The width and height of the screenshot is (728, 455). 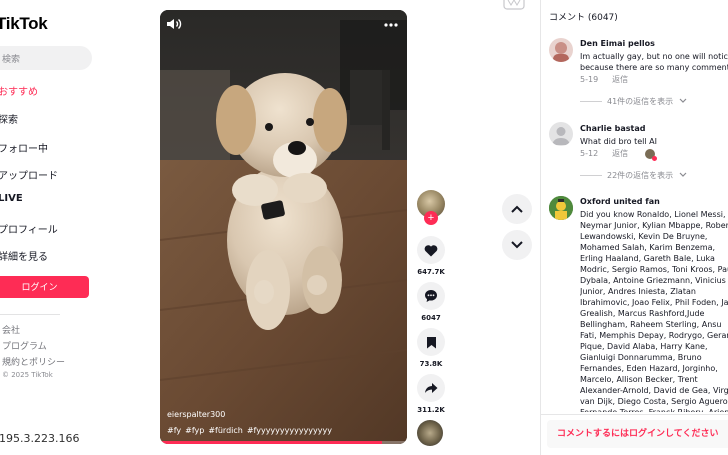 What do you see at coordinates (30, 314) in the screenshot?
I see `sidebar-divider` at bounding box center [30, 314].